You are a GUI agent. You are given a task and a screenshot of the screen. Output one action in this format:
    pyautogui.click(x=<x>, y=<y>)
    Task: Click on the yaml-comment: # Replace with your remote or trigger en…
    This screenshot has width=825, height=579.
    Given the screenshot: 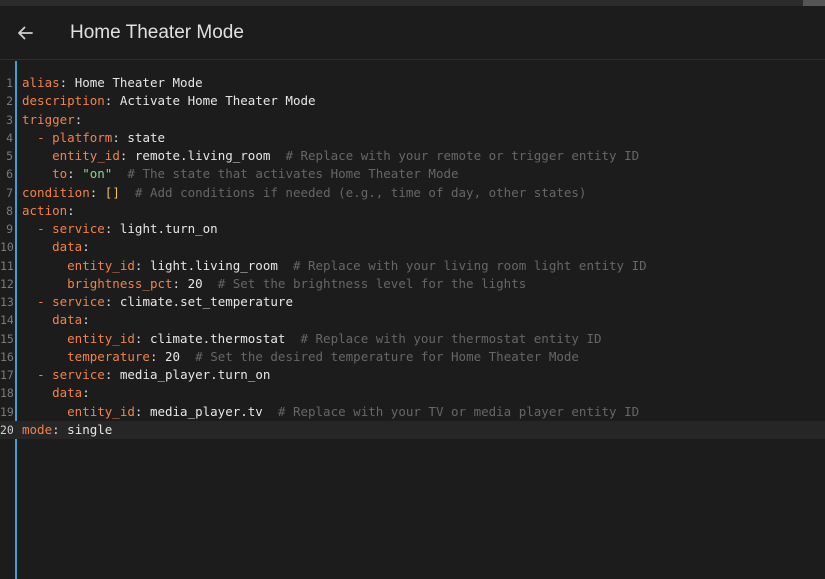 What is the action you would take?
    pyautogui.click(x=462, y=155)
    